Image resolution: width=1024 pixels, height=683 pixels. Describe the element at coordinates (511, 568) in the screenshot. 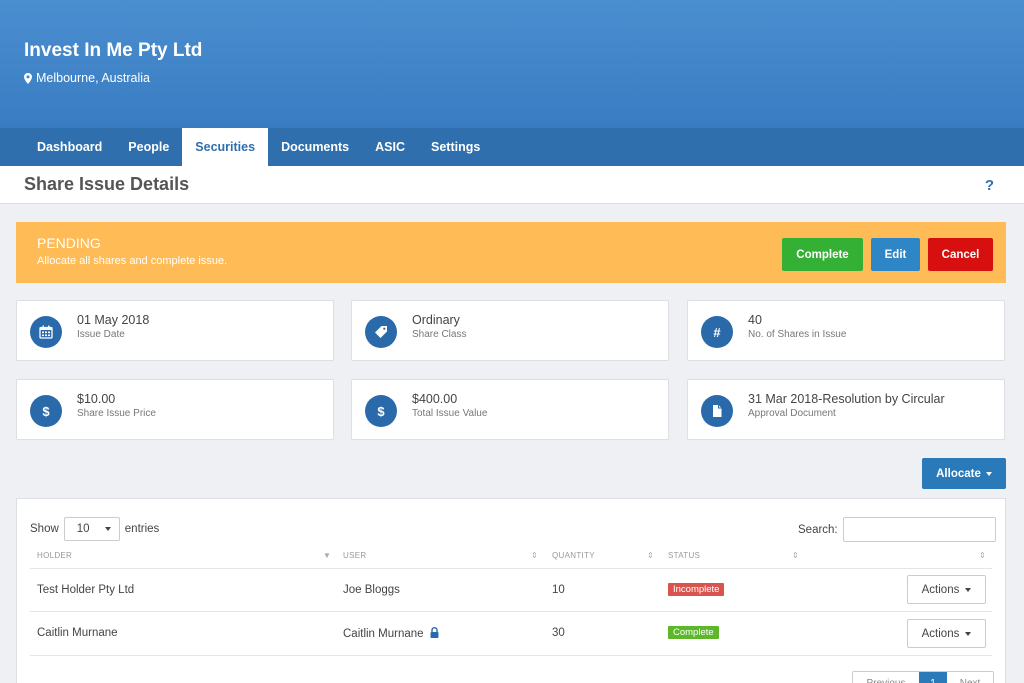

I see `header-divider` at that location.